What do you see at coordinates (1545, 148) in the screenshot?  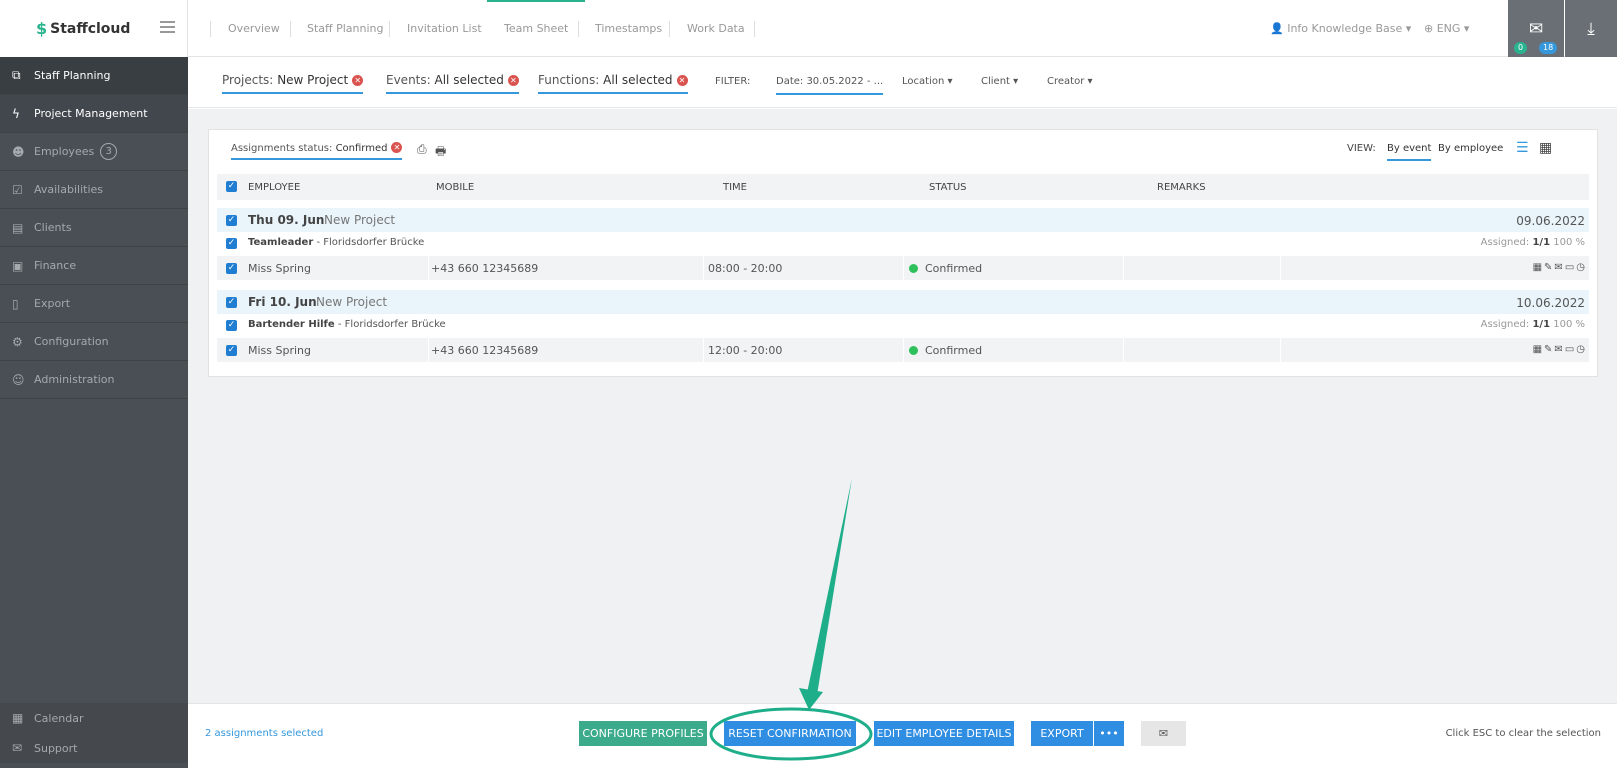 I see `grid-view-icon: ▦` at bounding box center [1545, 148].